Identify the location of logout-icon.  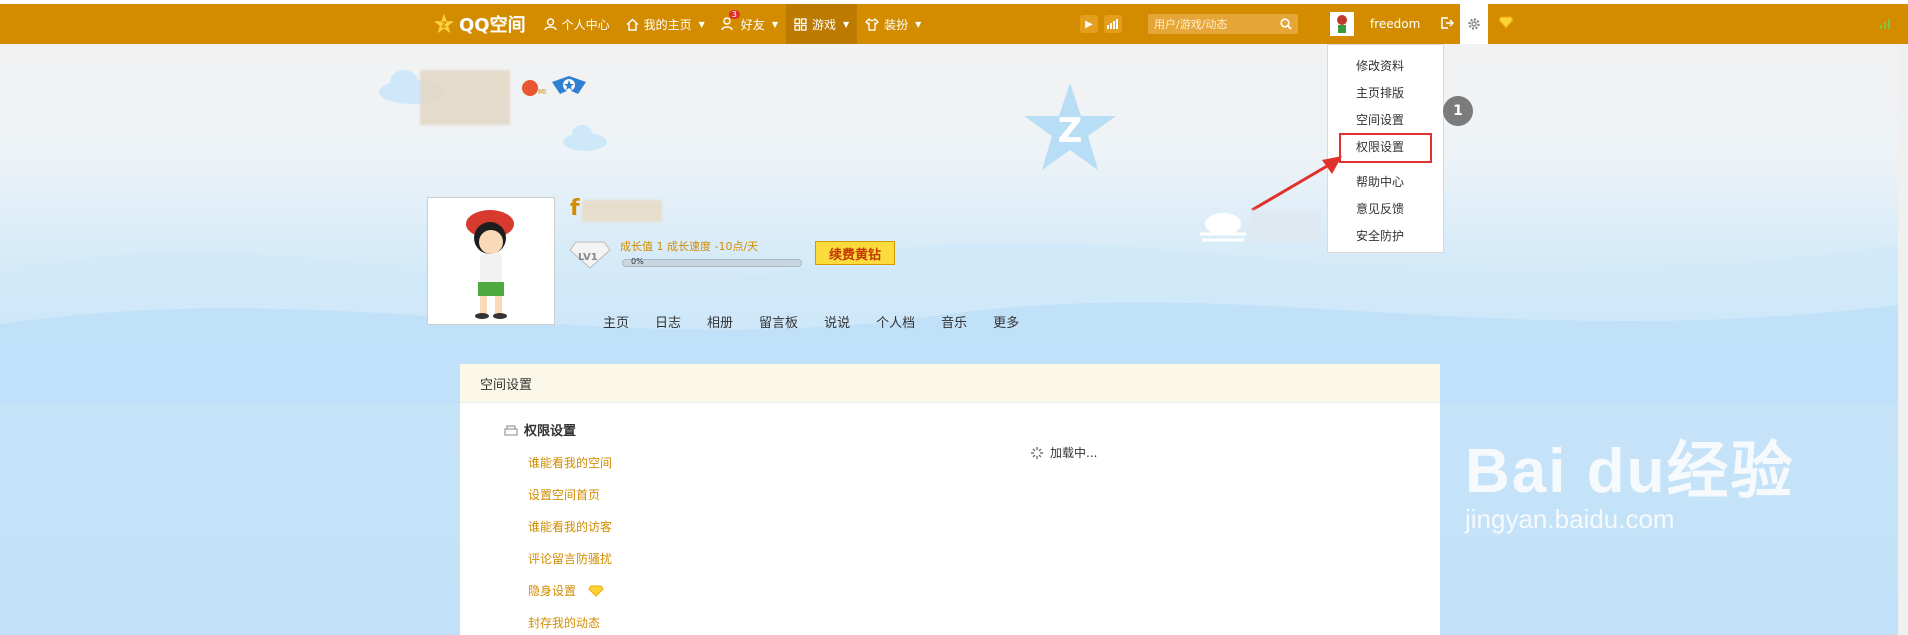
(1448, 22).